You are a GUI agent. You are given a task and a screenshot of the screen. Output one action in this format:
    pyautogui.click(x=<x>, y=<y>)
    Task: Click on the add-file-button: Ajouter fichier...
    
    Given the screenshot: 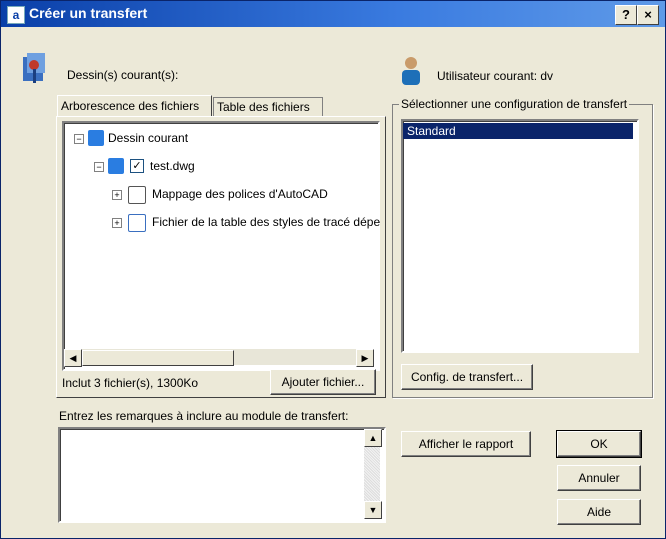 What is the action you would take?
    pyautogui.click(x=323, y=382)
    